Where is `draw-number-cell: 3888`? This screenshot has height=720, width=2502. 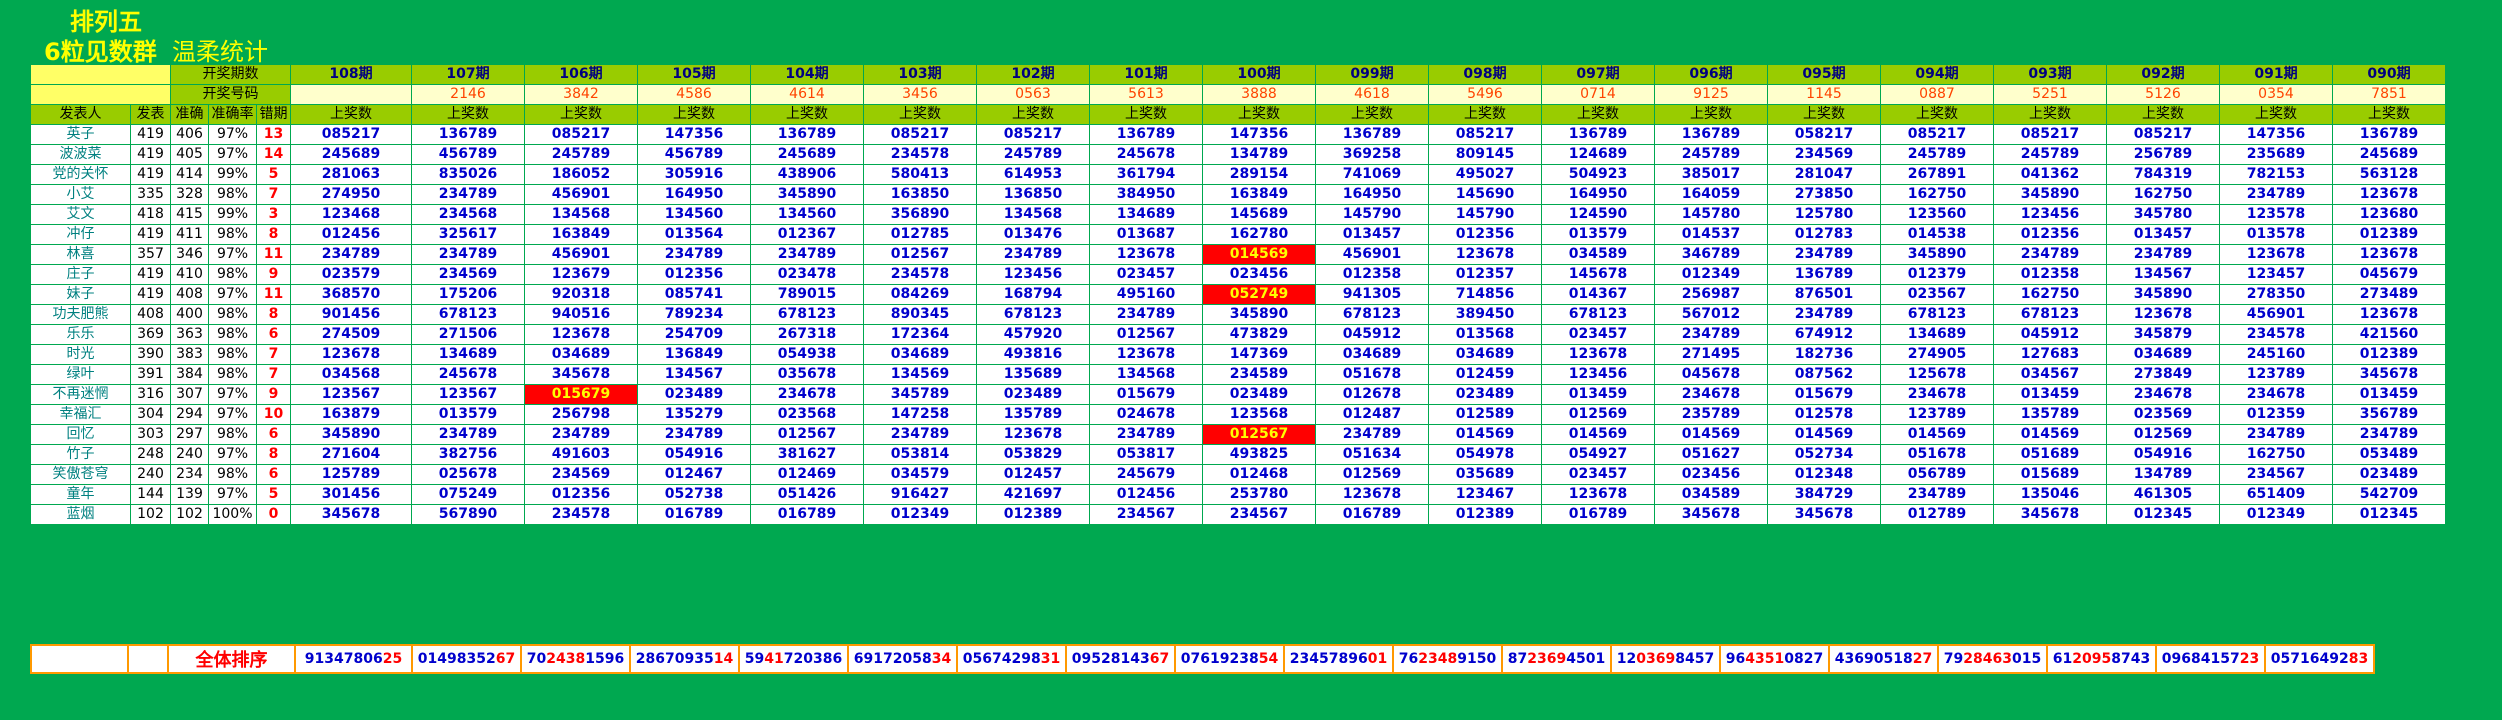
draw-number-cell: 3888 is located at coordinates (1259, 94).